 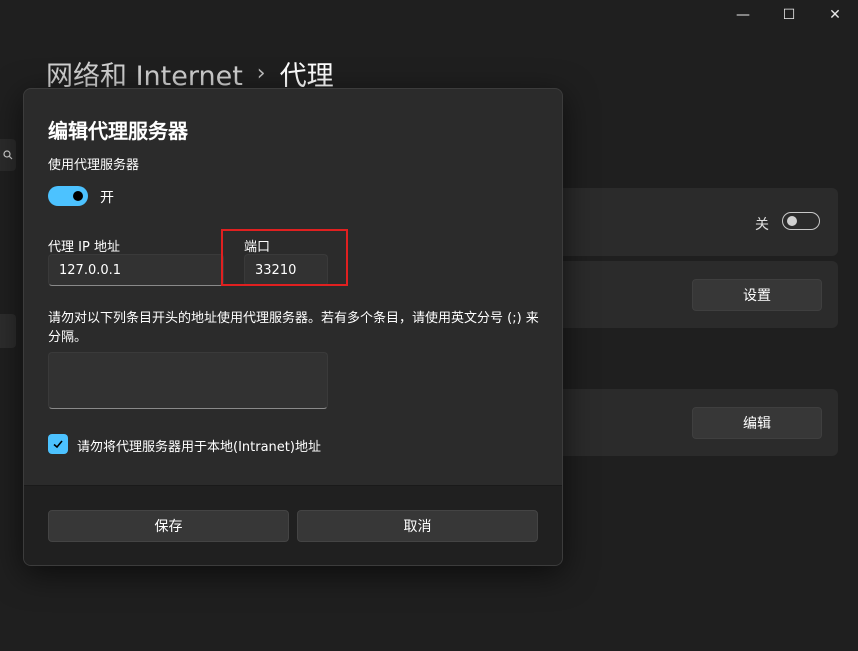 I want to click on auto-detect-toggle, so click(x=801, y=221).